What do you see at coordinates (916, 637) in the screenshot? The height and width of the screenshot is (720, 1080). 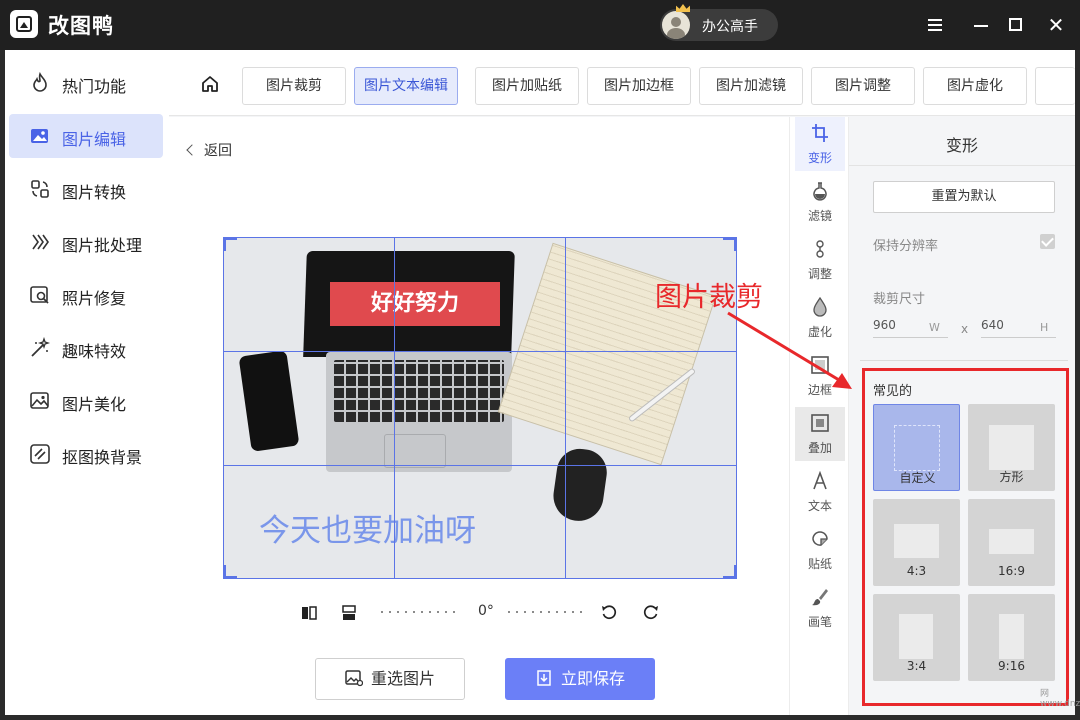 I see `preset-3-4: 3:4` at bounding box center [916, 637].